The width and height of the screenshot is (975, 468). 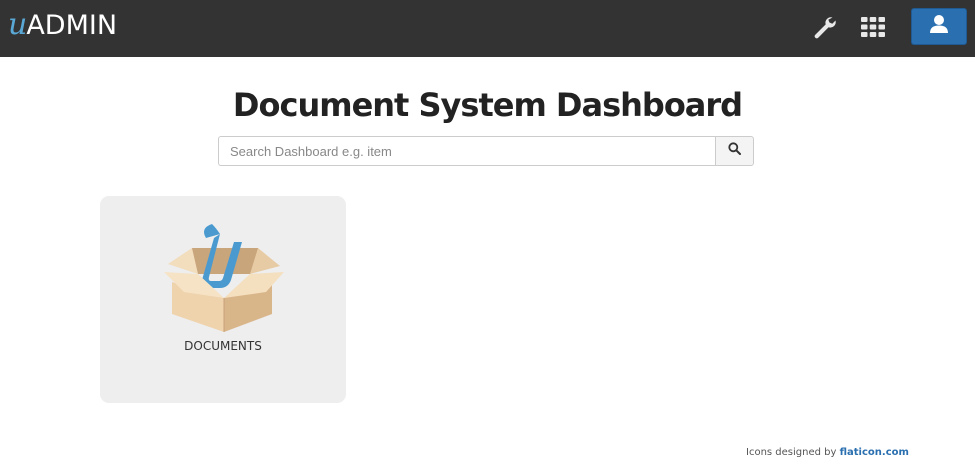 I want to click on icon-credit: Icons designed by flaticon.com, so click(x=827, y=452).